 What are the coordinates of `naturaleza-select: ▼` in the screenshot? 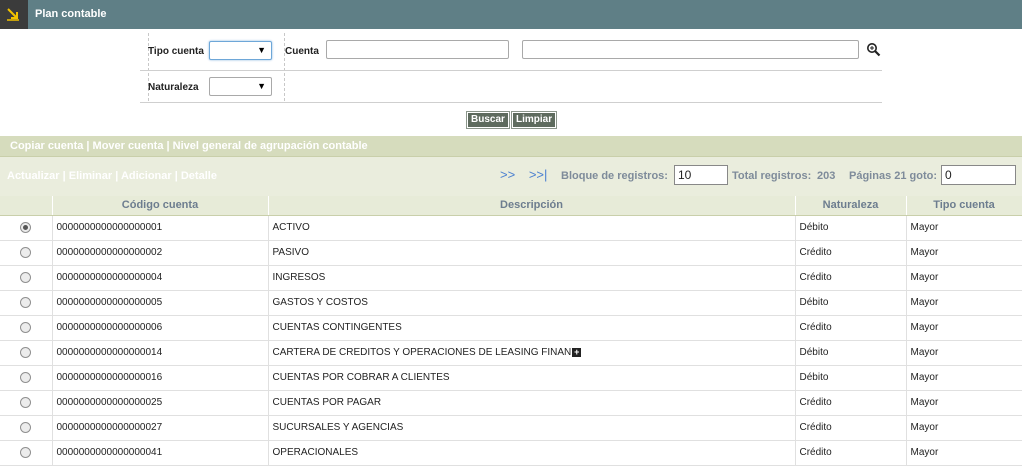 It's located at (240, 86).